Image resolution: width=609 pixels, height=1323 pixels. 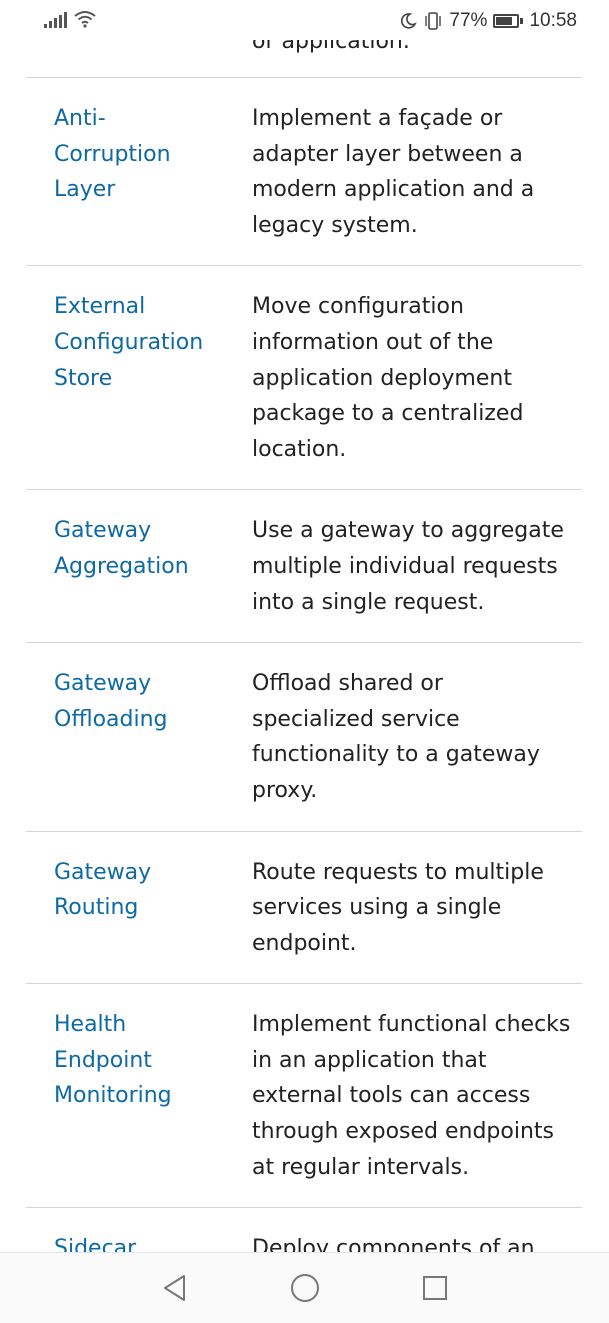 What do you see at coordinates (393, 1244) in the screenshot?
I see `description-line: Deploy components of an` at bounding box center [393, 1244].